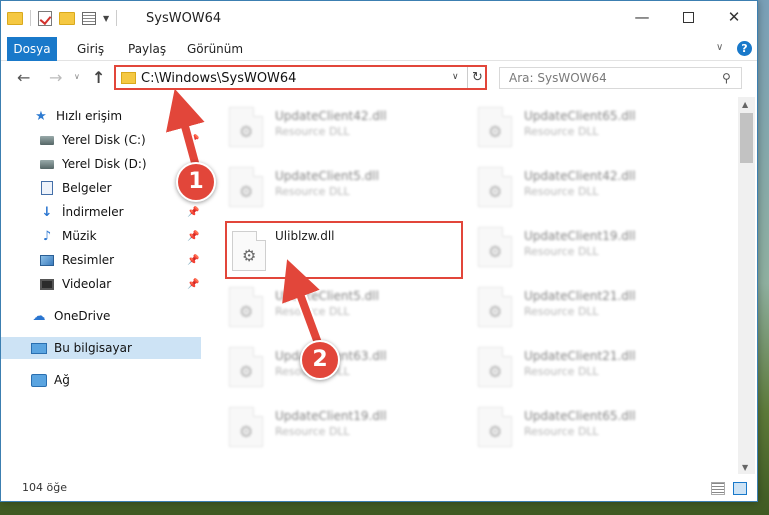 The height and width of the screenshot is (515, 769). I want to click on sidebar-item-documents: Belgeler 📌, so click(101, 188).